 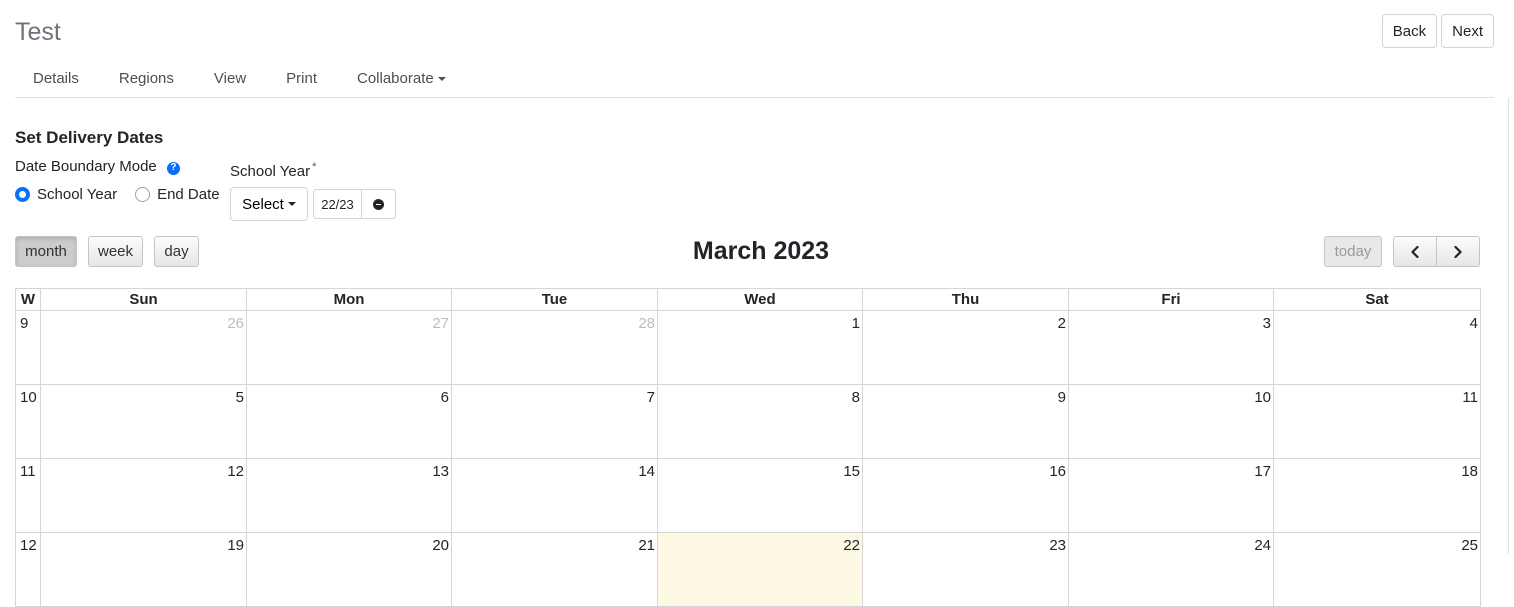 What do you see at coordinates (965, 495) in the screenshot?
I see `day-cell: 16` at bounding box center [965, 495].